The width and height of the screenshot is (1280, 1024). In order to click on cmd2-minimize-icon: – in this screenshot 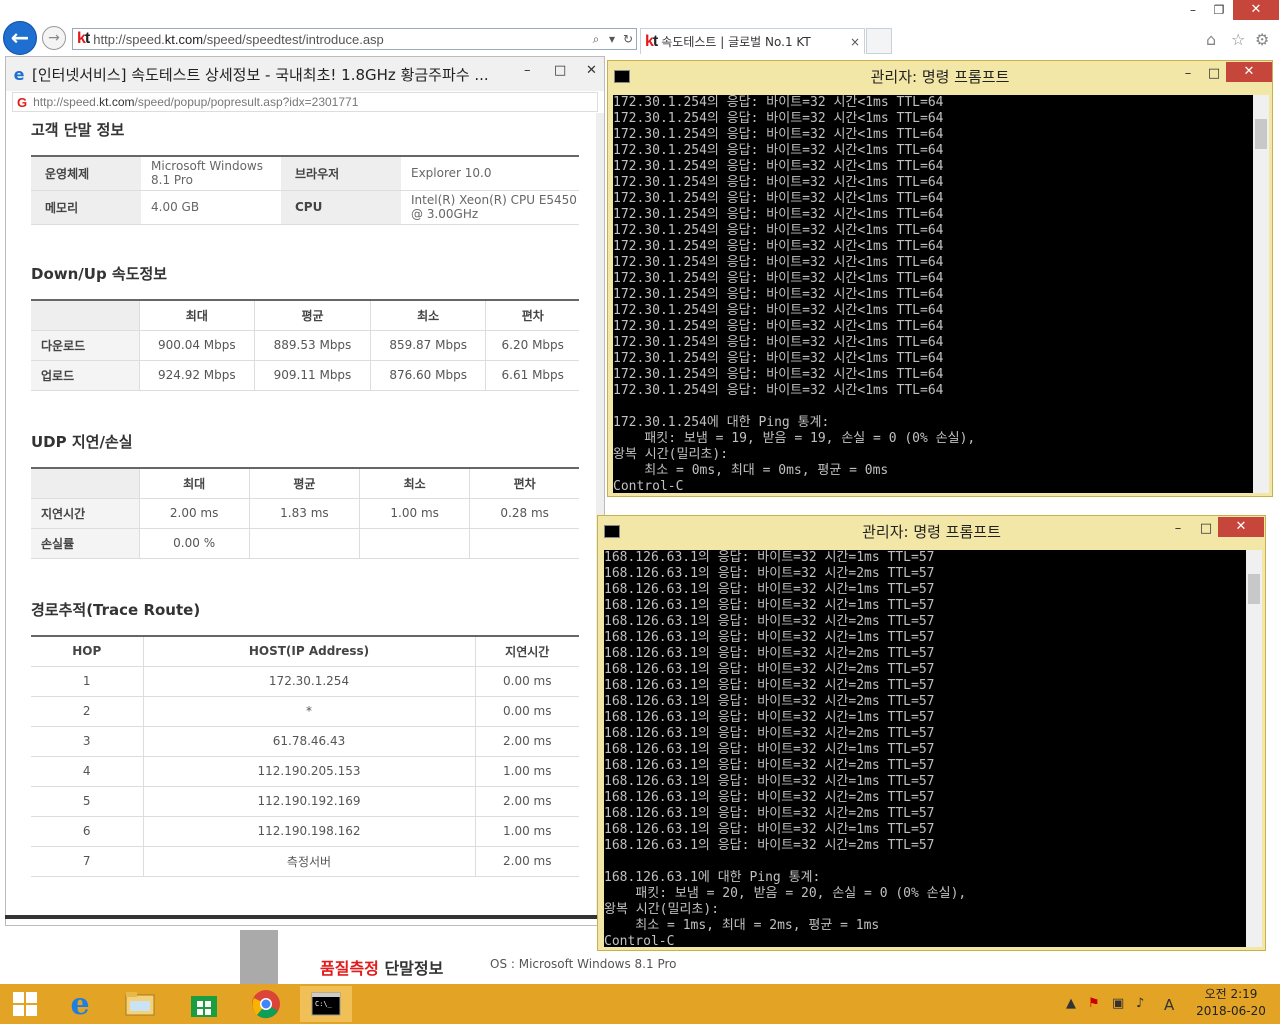, I will do `click(1178, 528)`.